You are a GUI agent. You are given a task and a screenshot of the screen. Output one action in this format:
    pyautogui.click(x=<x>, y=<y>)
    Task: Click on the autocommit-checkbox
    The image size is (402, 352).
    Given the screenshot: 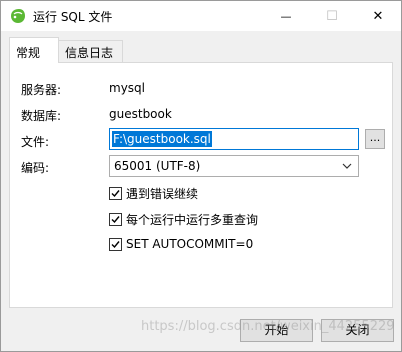 What is the action you would take?
    pyautogui.click(x=115, y=244)
    